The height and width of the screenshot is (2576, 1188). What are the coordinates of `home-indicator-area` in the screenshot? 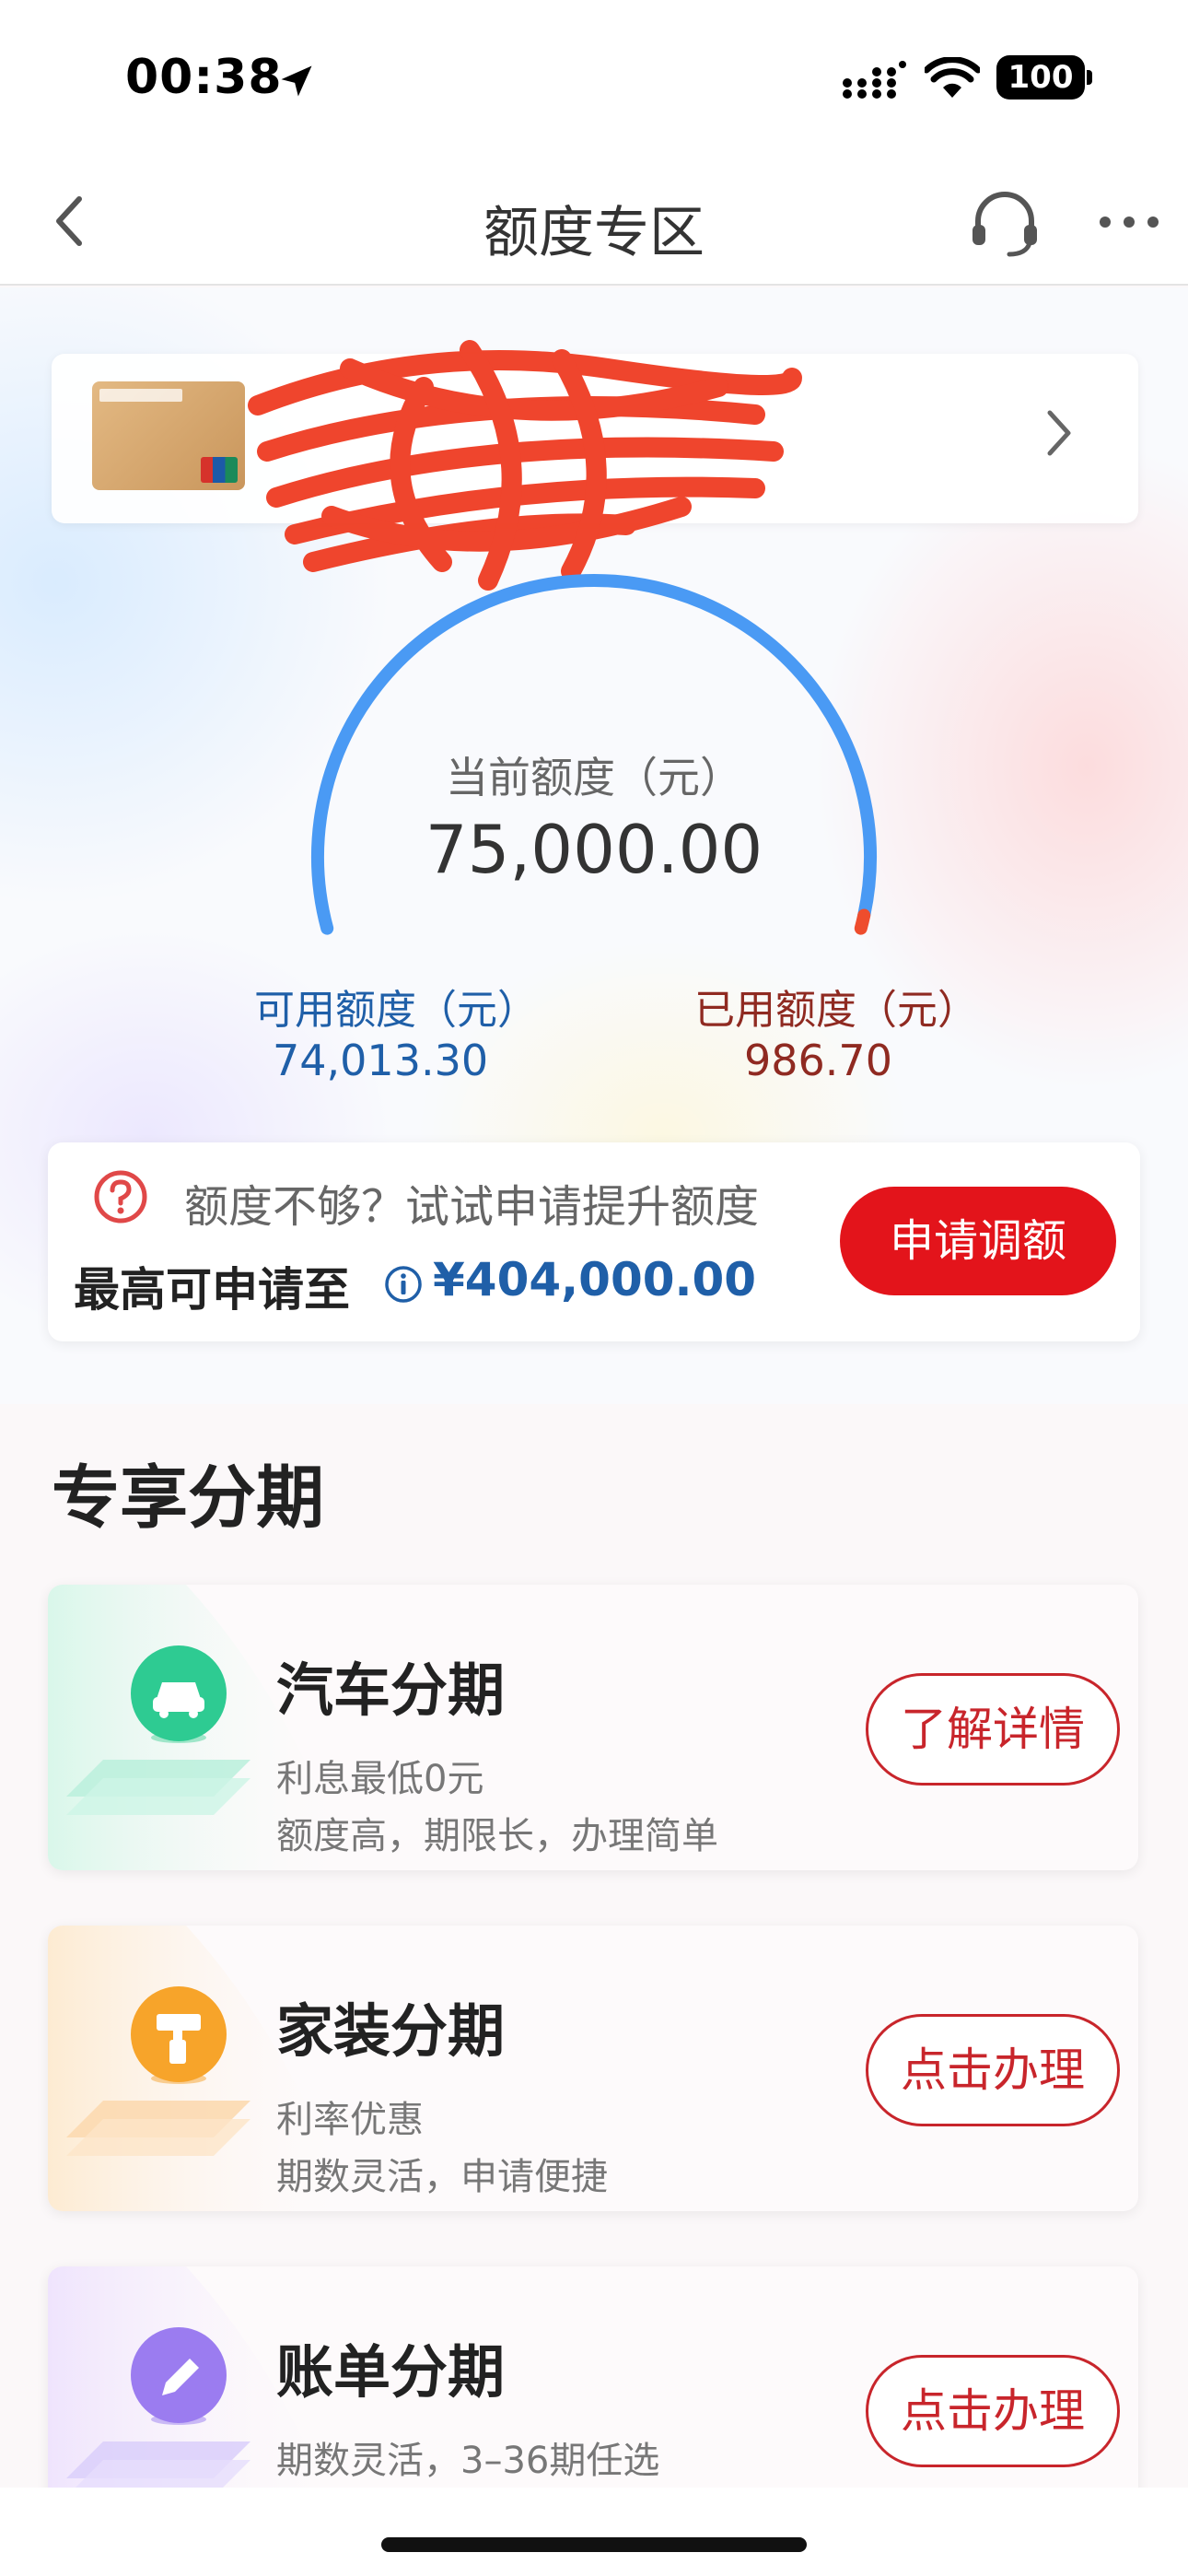 It's located at (594, 2532).